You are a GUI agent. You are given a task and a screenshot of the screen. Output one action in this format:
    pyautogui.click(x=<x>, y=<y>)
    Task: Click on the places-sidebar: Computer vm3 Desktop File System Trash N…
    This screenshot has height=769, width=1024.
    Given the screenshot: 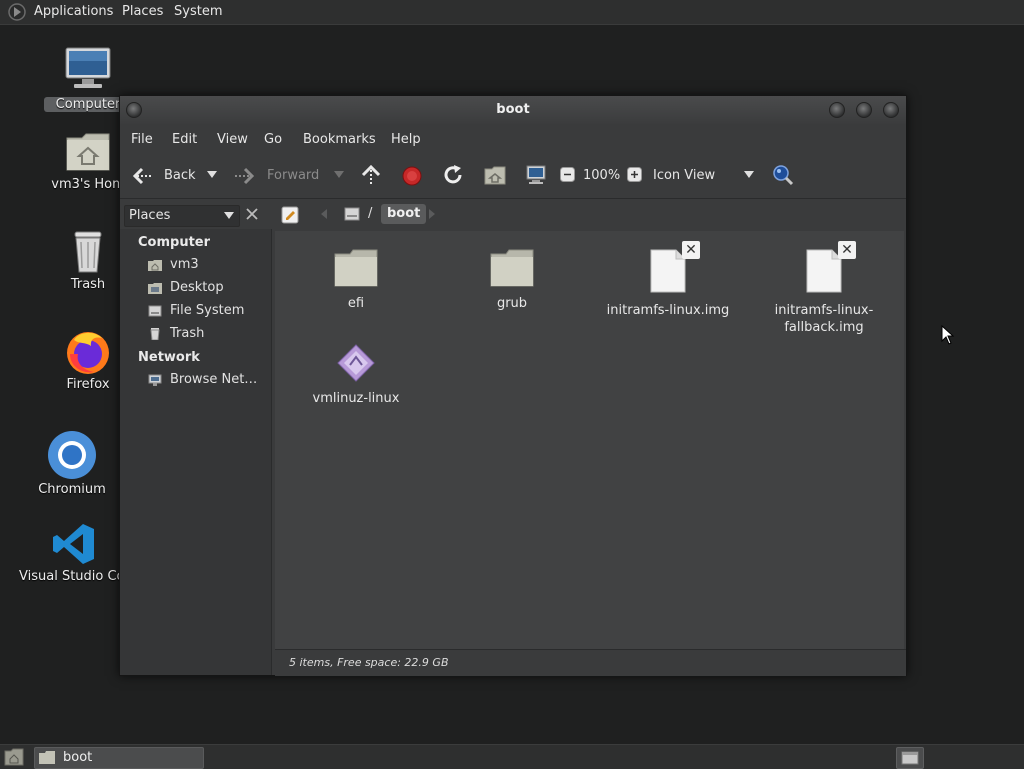 What is the action you would take?
    pyautogui.click(x=196, y=452)
    